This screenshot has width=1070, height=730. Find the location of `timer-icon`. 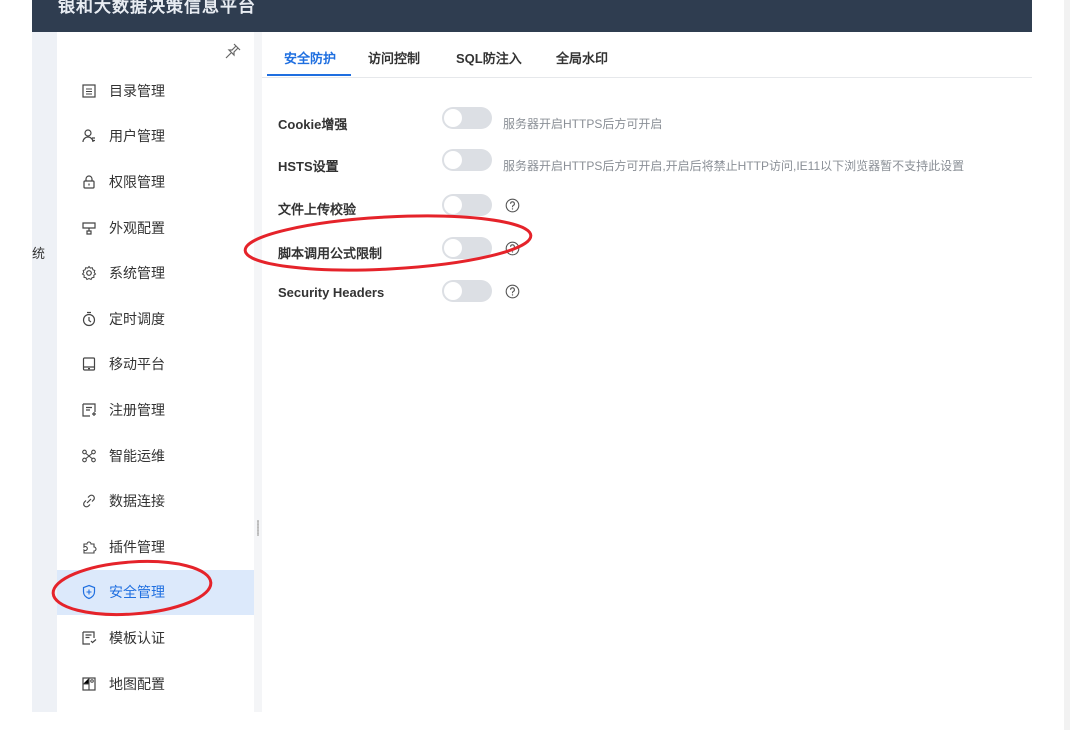

timer-icon is located at coordinates (89, 319).